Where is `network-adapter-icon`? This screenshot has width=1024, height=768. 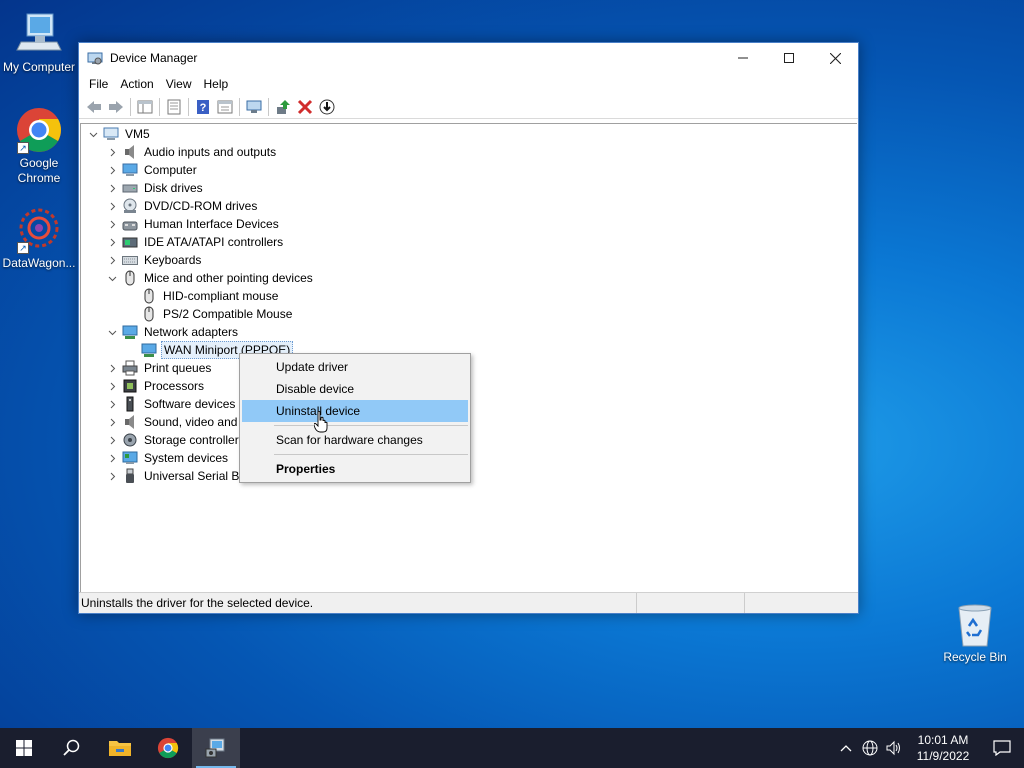 network-adapter-icon is located at coordinates (149, 350).